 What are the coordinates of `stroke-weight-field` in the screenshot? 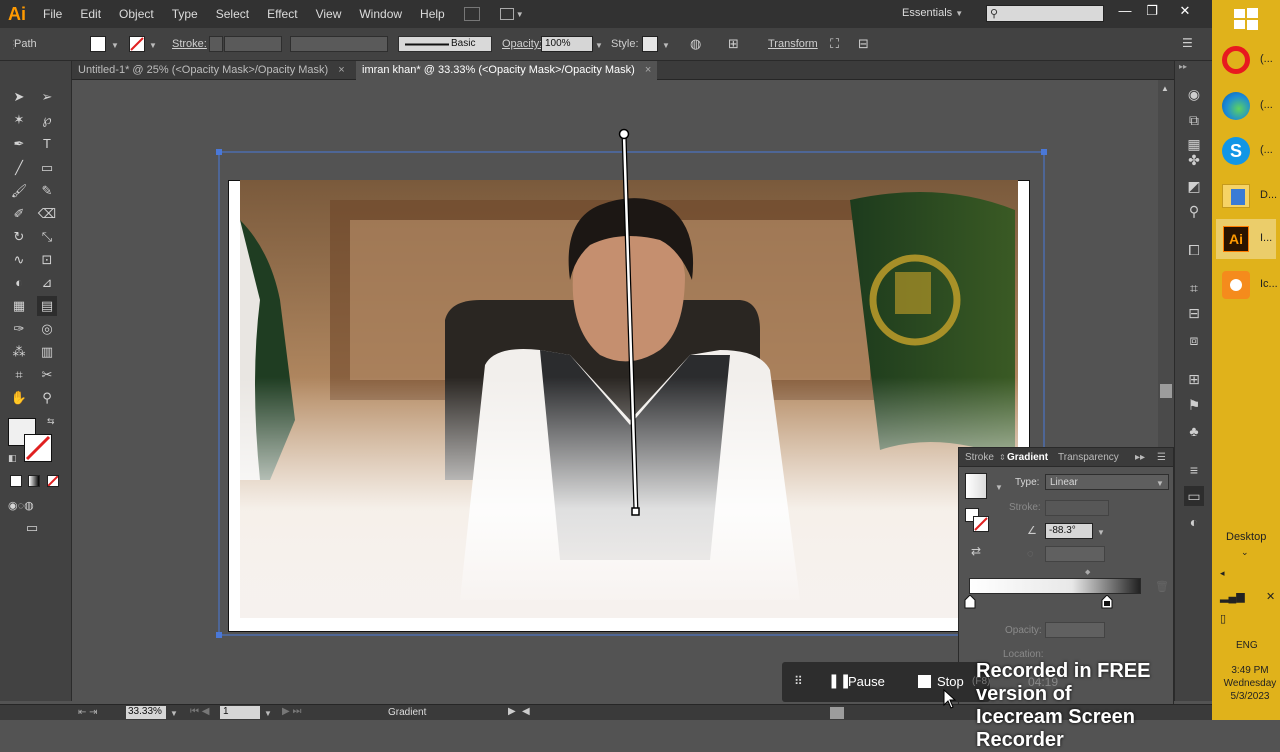 It's located at (253, 44).